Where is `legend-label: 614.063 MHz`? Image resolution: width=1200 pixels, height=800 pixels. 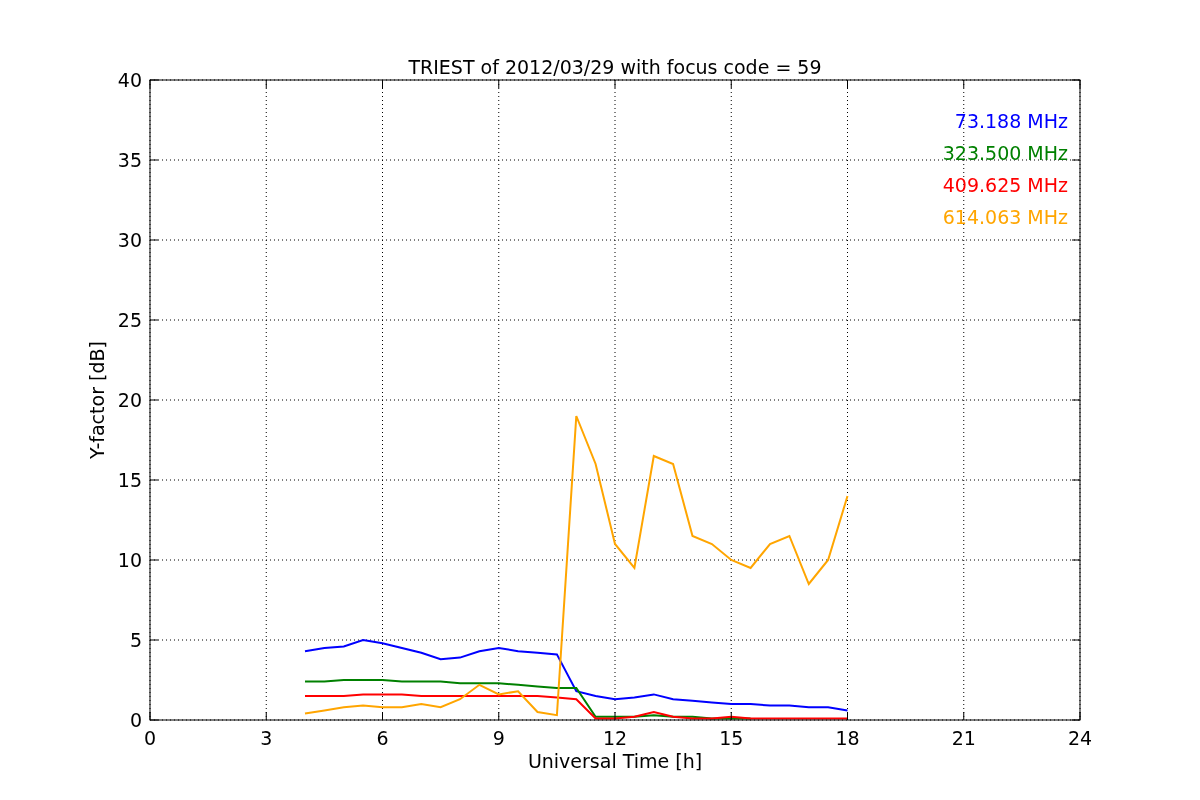
legend-label: 614.063 MHz is located at coordinates (1005, 217).